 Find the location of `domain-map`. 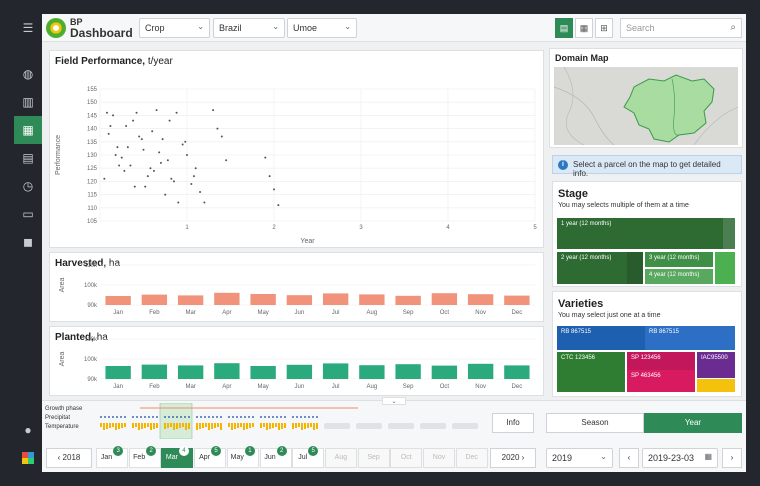

domain-map is located at coordinates (646, 106).